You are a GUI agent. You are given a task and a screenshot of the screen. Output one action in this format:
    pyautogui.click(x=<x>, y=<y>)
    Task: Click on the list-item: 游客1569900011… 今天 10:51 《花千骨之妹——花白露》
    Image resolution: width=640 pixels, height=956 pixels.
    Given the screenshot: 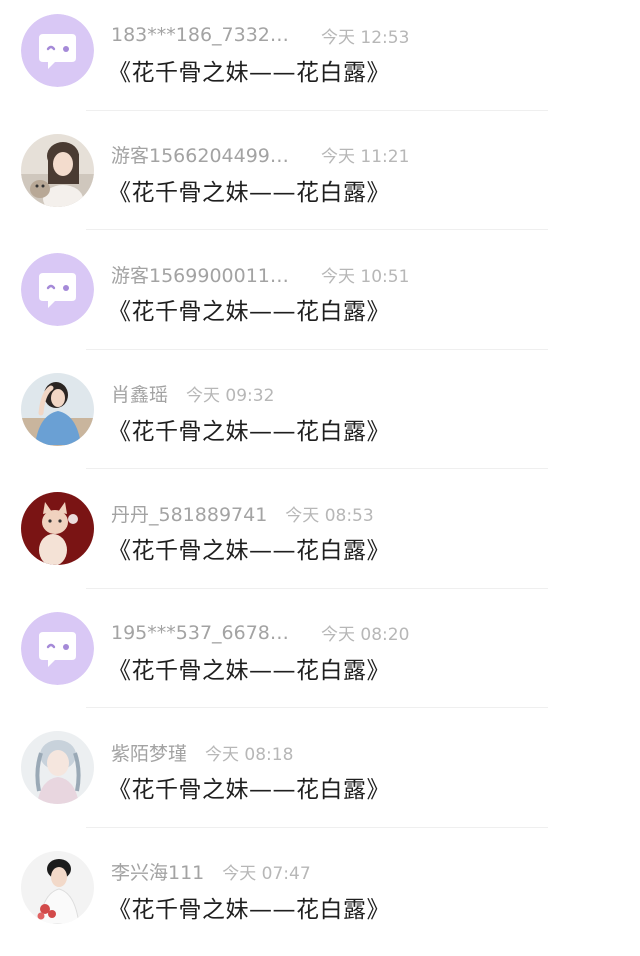 What is the action you would take?
    pyautogui.click(x=320, y=299)
    